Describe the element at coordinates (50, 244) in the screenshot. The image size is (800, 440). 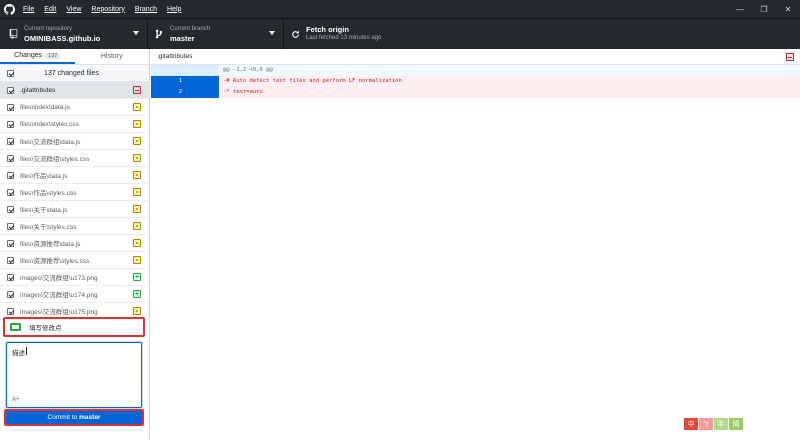
I see `file-name: files\资源推荐\data.js` at that location.